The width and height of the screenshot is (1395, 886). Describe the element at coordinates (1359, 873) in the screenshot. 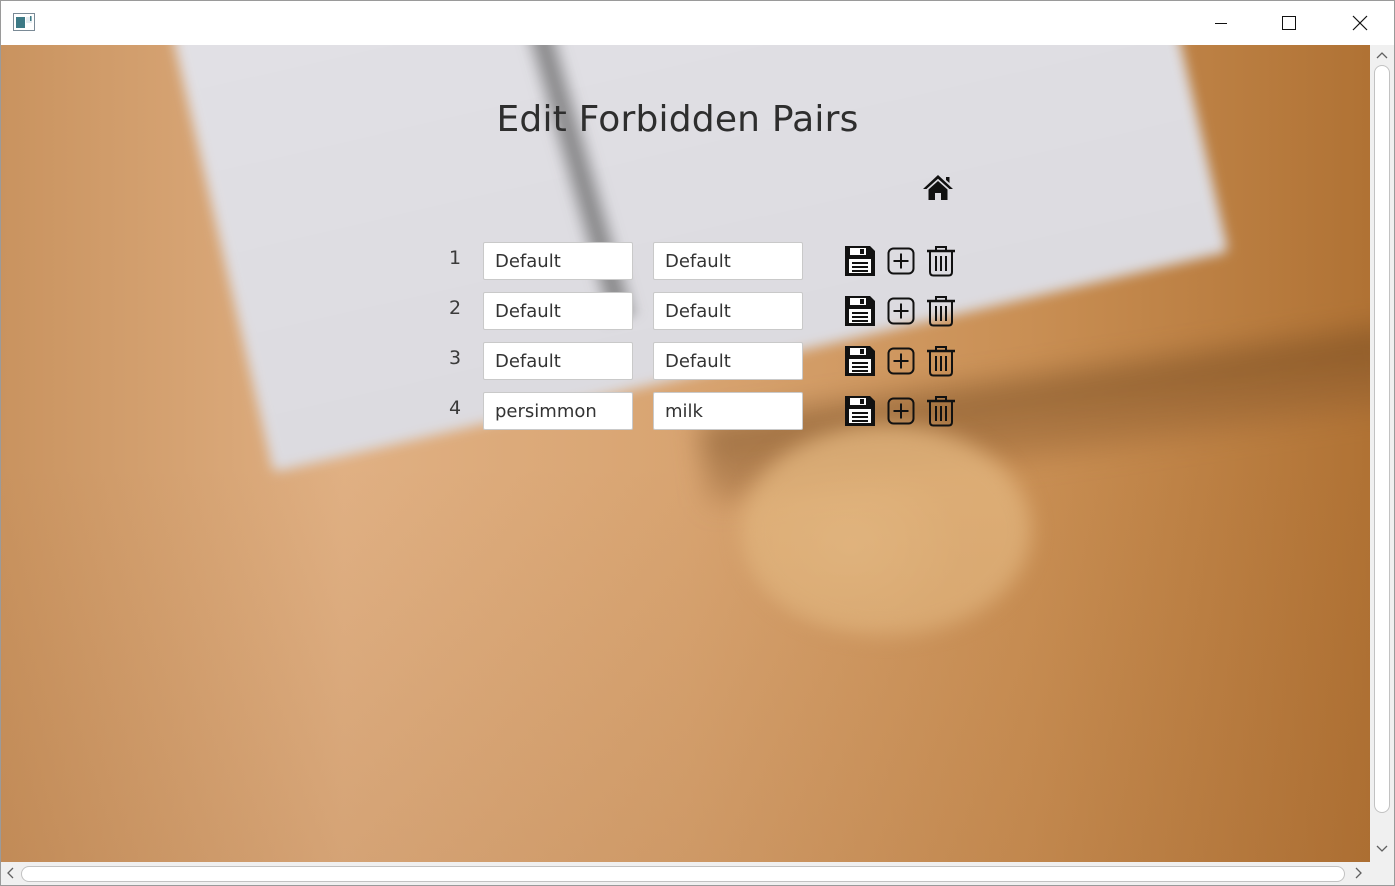

I see `scroll-right-icon` at that location.